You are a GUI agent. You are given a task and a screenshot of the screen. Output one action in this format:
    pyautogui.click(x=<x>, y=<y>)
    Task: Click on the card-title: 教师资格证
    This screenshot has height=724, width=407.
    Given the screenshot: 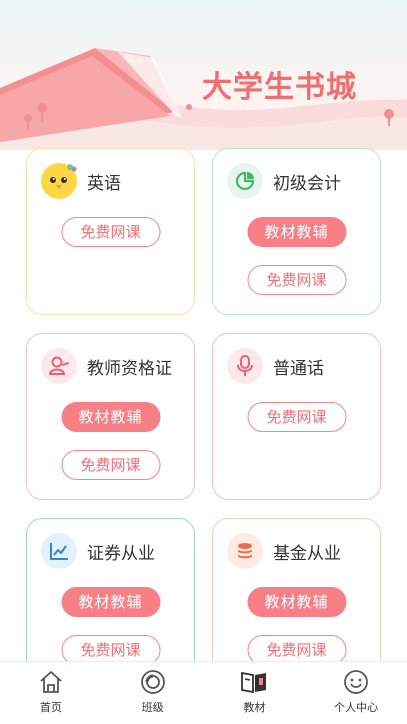 What is the action you would take?
    pyautogui.click(x=129, y=368)
    